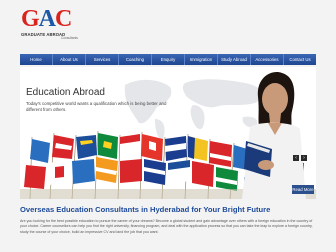 This screenshot has height=252, width=336. Describe the element at coordinates (65, 92) in the screenshot. I see `banner-title: Education Abroad` at that location.